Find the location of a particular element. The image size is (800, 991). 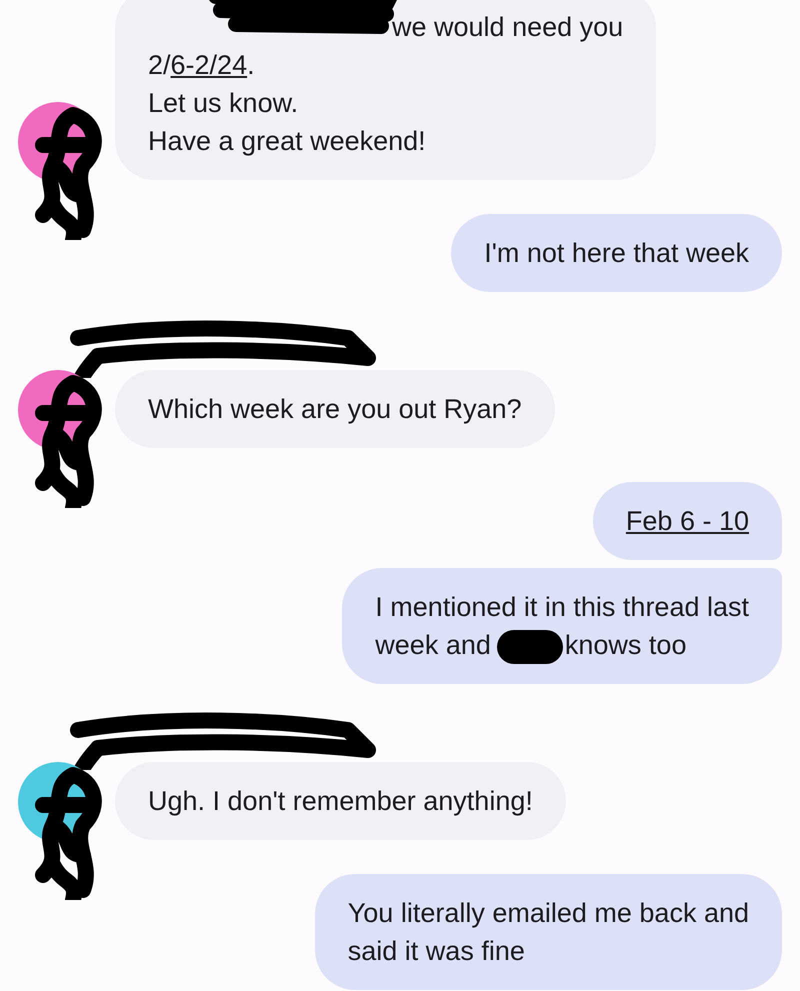

message-text: 2/ is located at coordinates (159, 65).